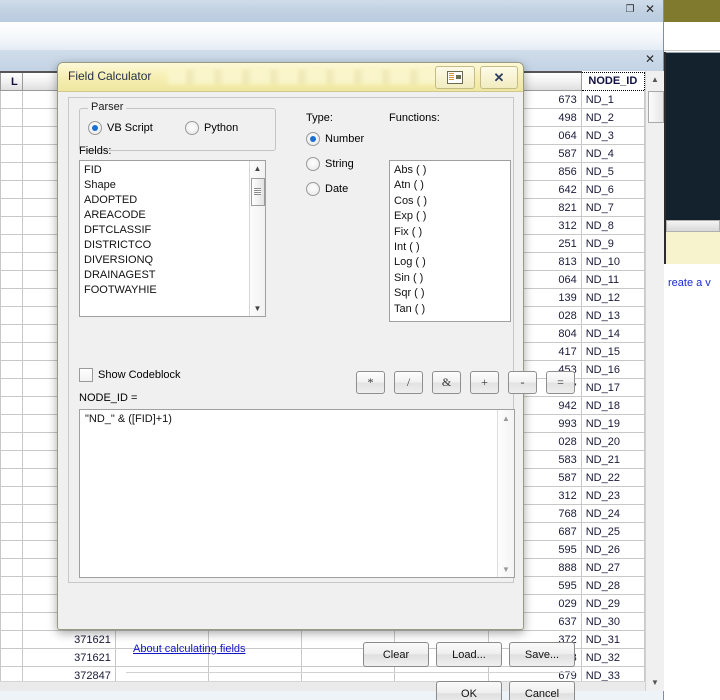 The width and height of the screenshot is (720, 700). Describe the element at coordinates (612, 369) in the screenshot. I see `cell-node-id: ND_16` at that location.